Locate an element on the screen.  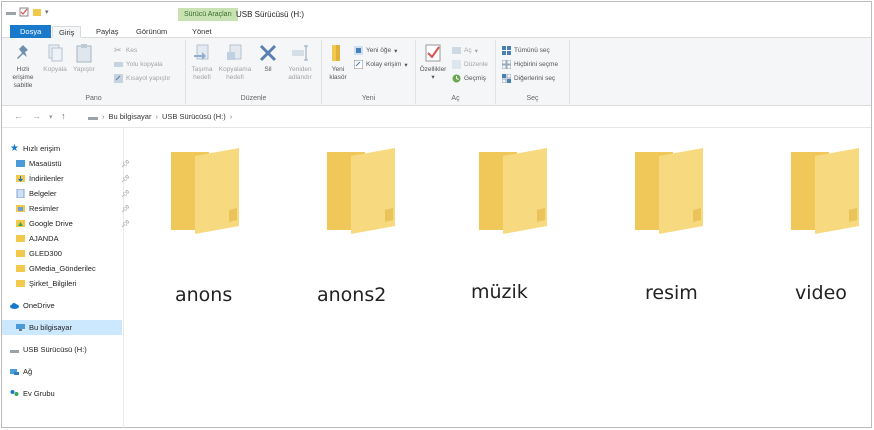
nav-onedrive: OneDrive is located at coordinates (70, 305).